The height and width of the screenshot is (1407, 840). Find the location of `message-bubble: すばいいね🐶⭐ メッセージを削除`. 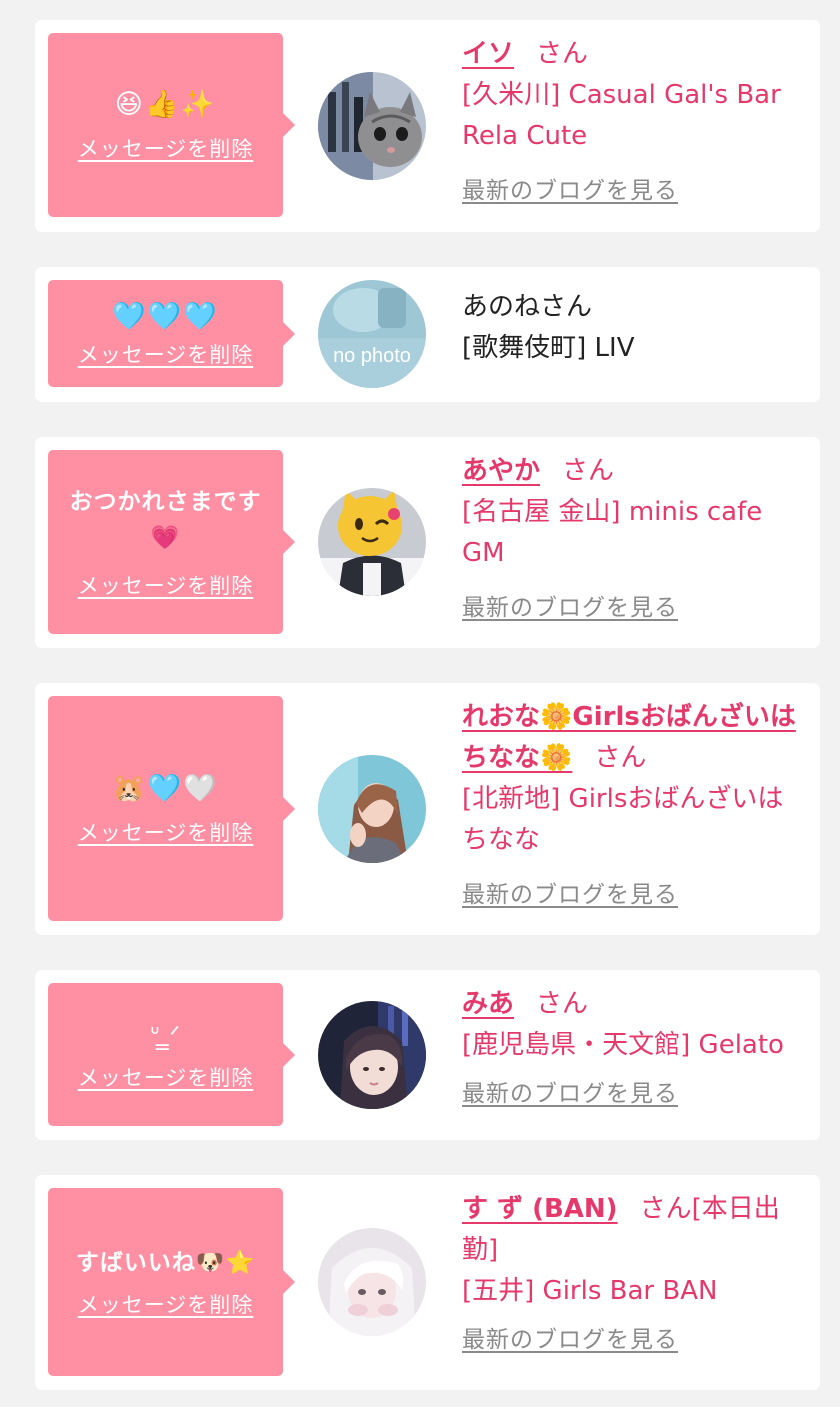

message-bubble: すばいいね🐶⭐ メッセージを削除 is located at coordinates (171, 1282).